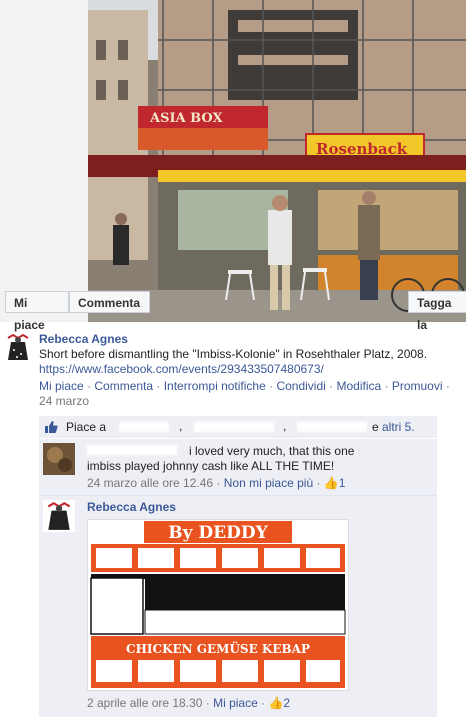 The width and height of the screenshot is (466, 717). Describe the element at coordinates (268, 483) in the screenshot. I see `unlike-link: Non mi piace più` at that location.